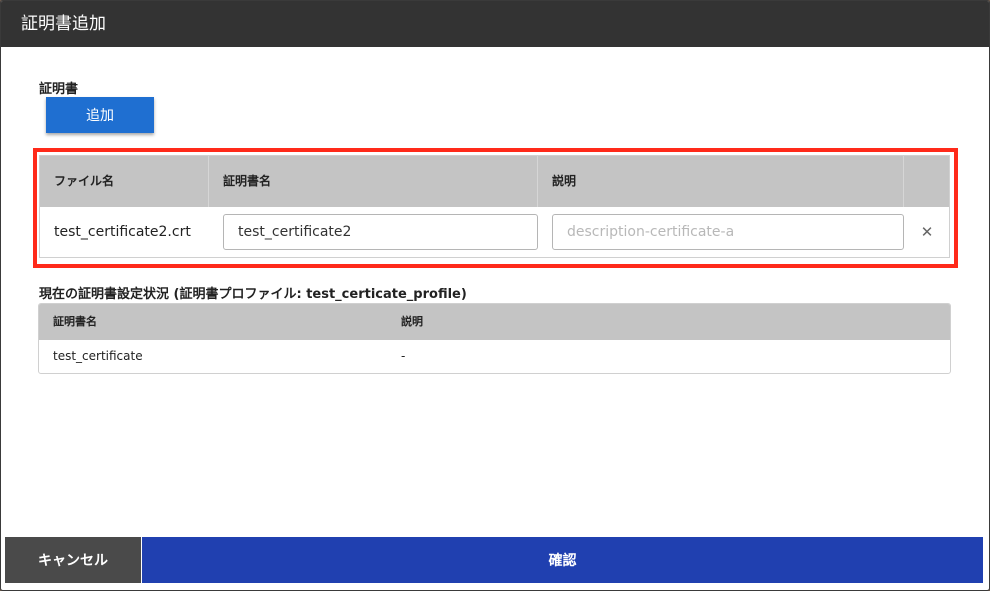  I want to click on cancel-button: キャンセル, so click(73, 560).